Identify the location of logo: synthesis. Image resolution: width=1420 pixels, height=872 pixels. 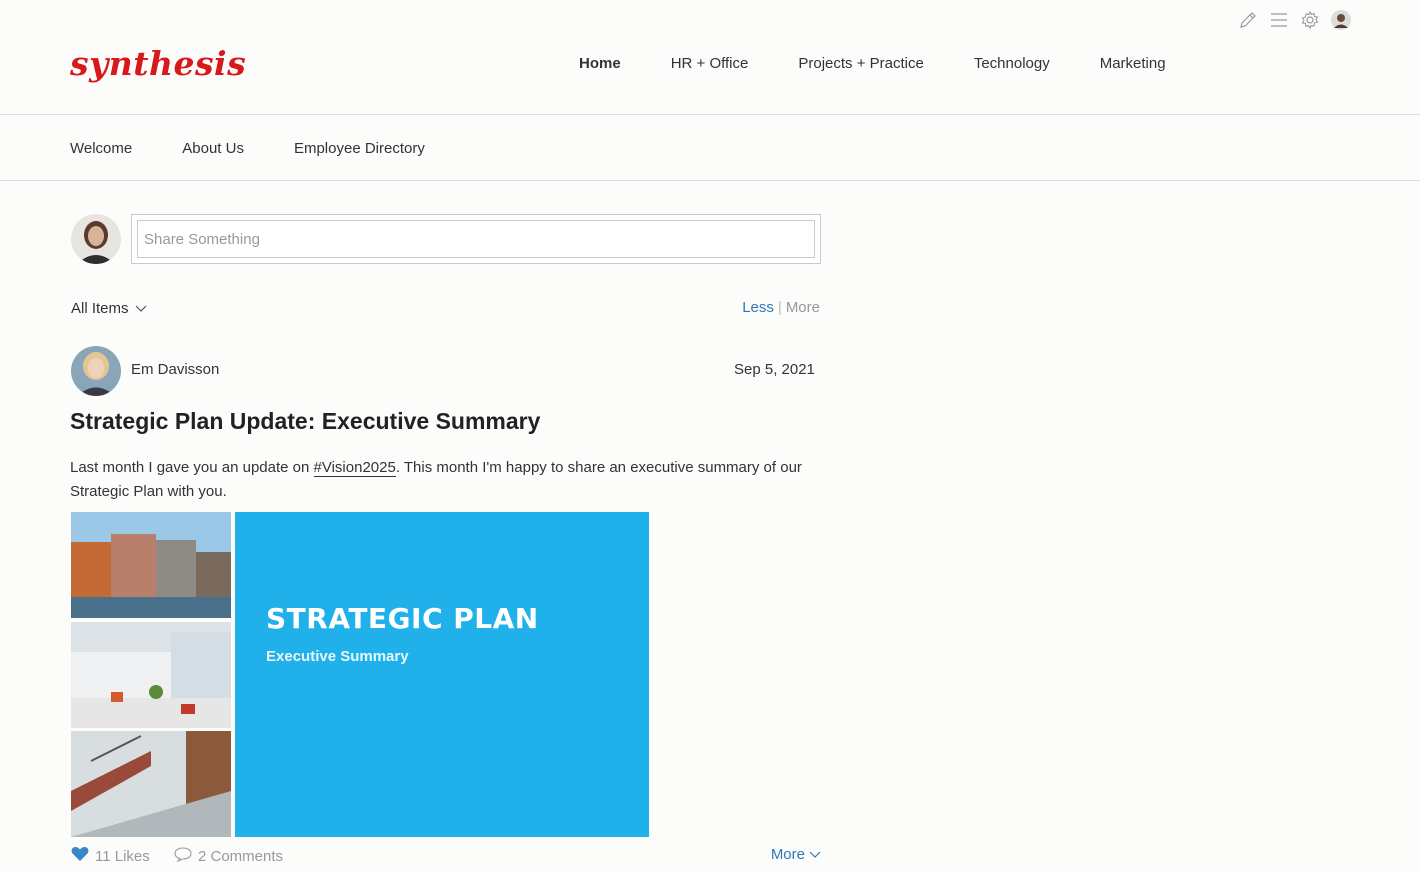
(158, 64).